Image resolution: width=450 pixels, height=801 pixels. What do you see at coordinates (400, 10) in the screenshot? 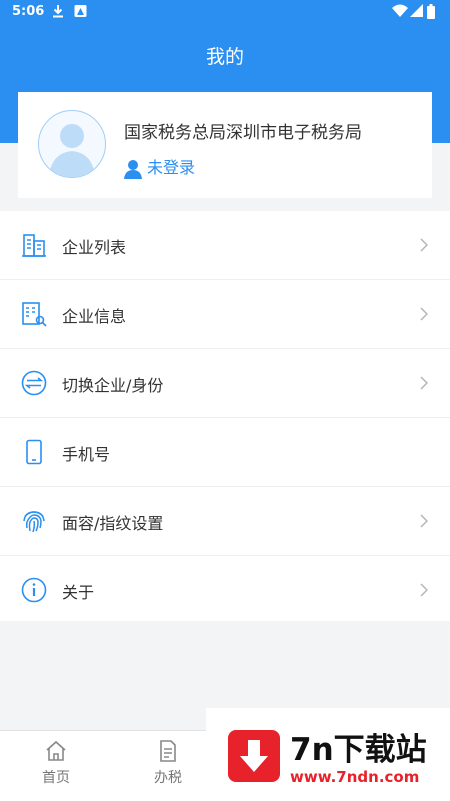
I see `wifi-icon` at bounding box center [400, 10].